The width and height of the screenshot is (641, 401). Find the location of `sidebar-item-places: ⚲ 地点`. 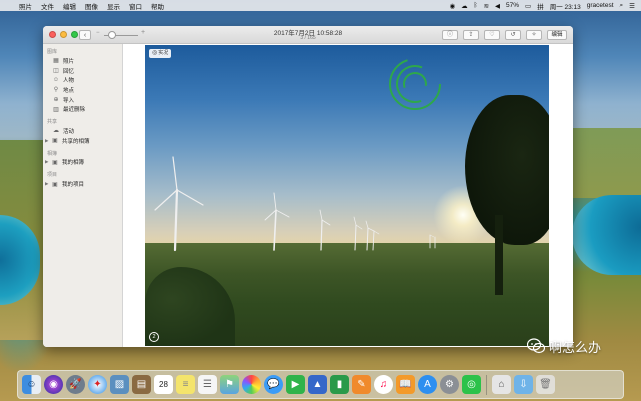

sidebar-item-places: ⚲ 地点 is located at coordinates (82, 90).